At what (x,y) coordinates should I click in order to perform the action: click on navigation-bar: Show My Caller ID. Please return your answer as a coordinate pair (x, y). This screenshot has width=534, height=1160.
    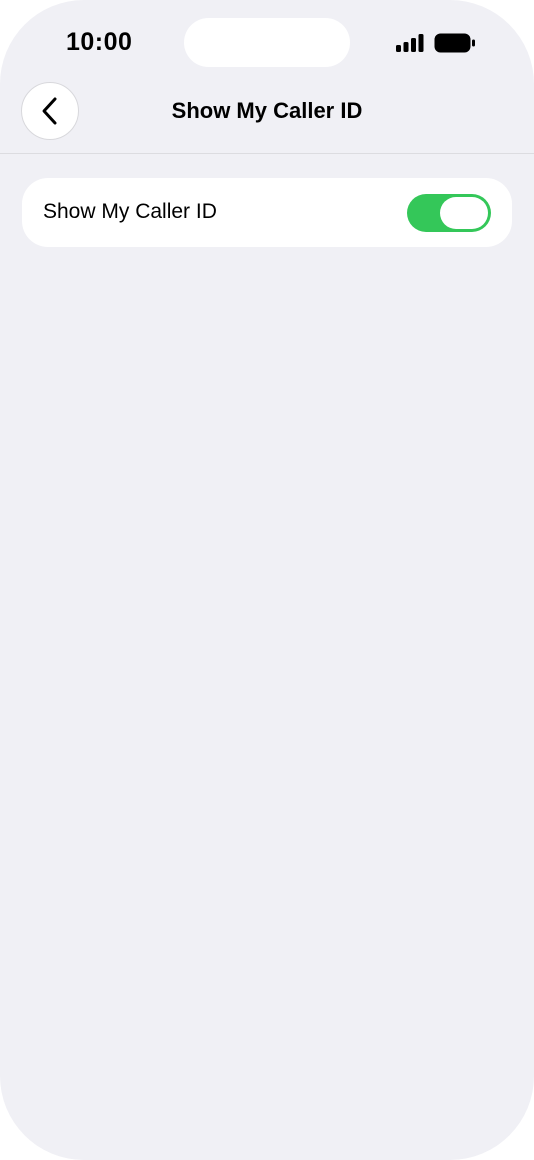
    Looking at the image, I should click on (267, 117).